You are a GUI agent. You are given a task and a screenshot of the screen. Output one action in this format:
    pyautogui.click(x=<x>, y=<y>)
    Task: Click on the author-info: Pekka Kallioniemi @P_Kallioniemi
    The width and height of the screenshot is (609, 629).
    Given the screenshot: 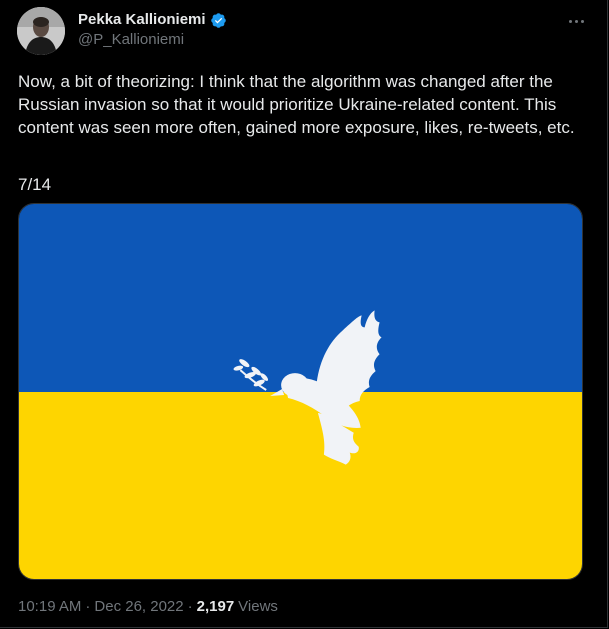 What is the action you would take?
    pyautogui.click(x=152, y=30)
    